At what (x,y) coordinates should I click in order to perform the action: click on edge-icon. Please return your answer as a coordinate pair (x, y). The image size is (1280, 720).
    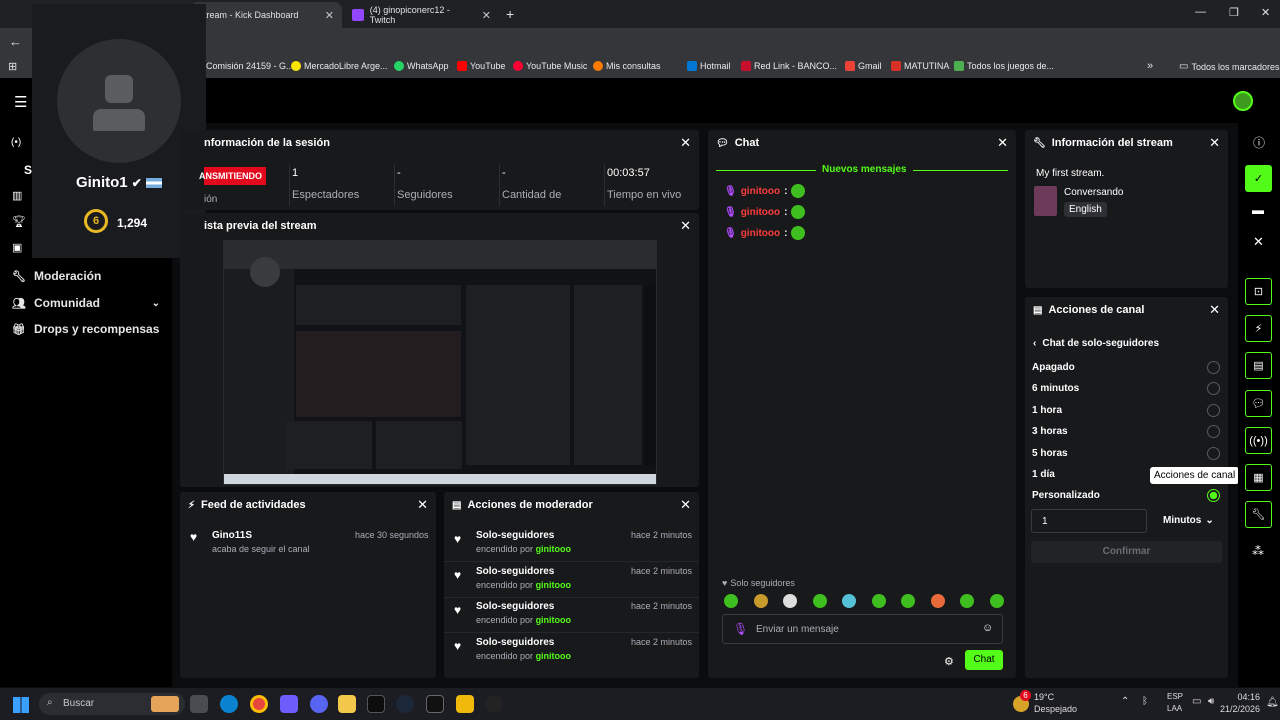
    Looking at the image, I should click on (229, 704).